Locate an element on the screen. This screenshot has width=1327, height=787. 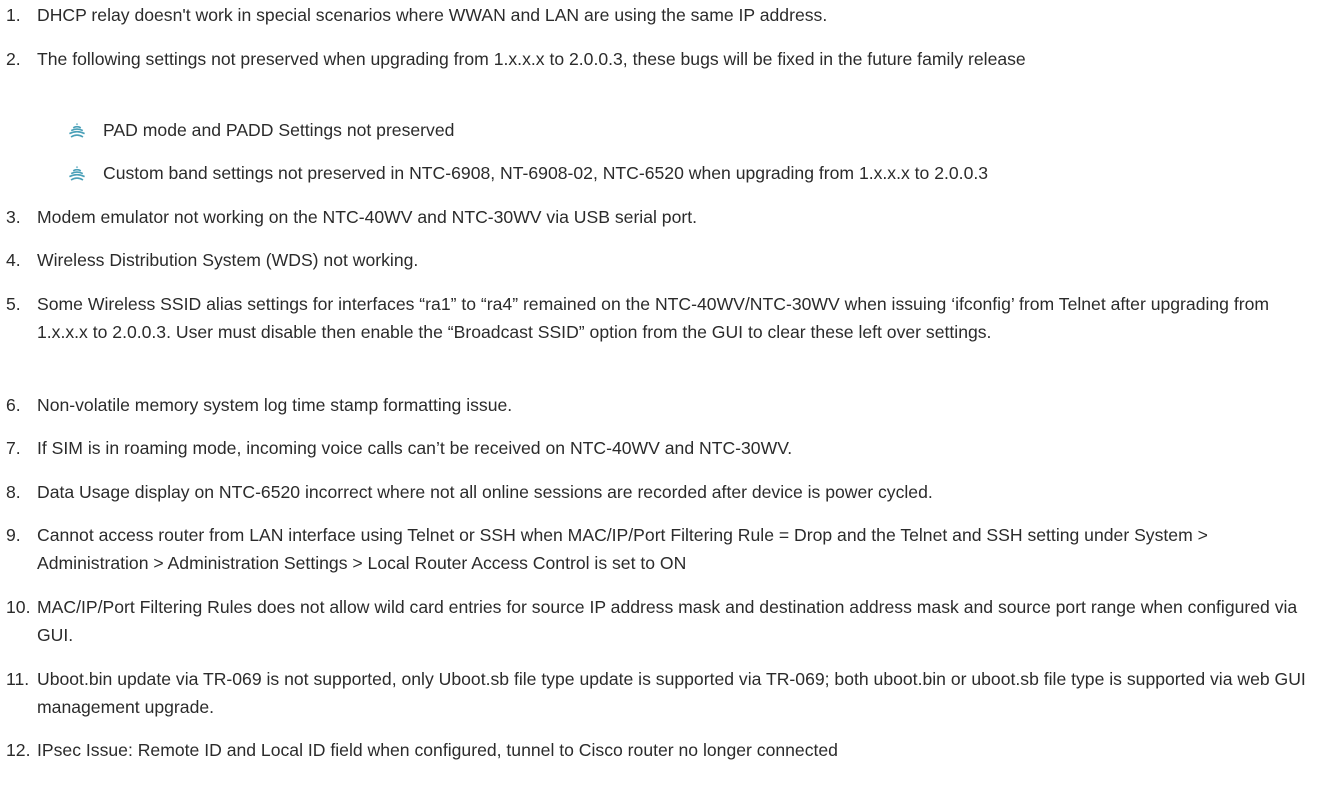
list-item-number: 4. is located at coordinates (13, 260).